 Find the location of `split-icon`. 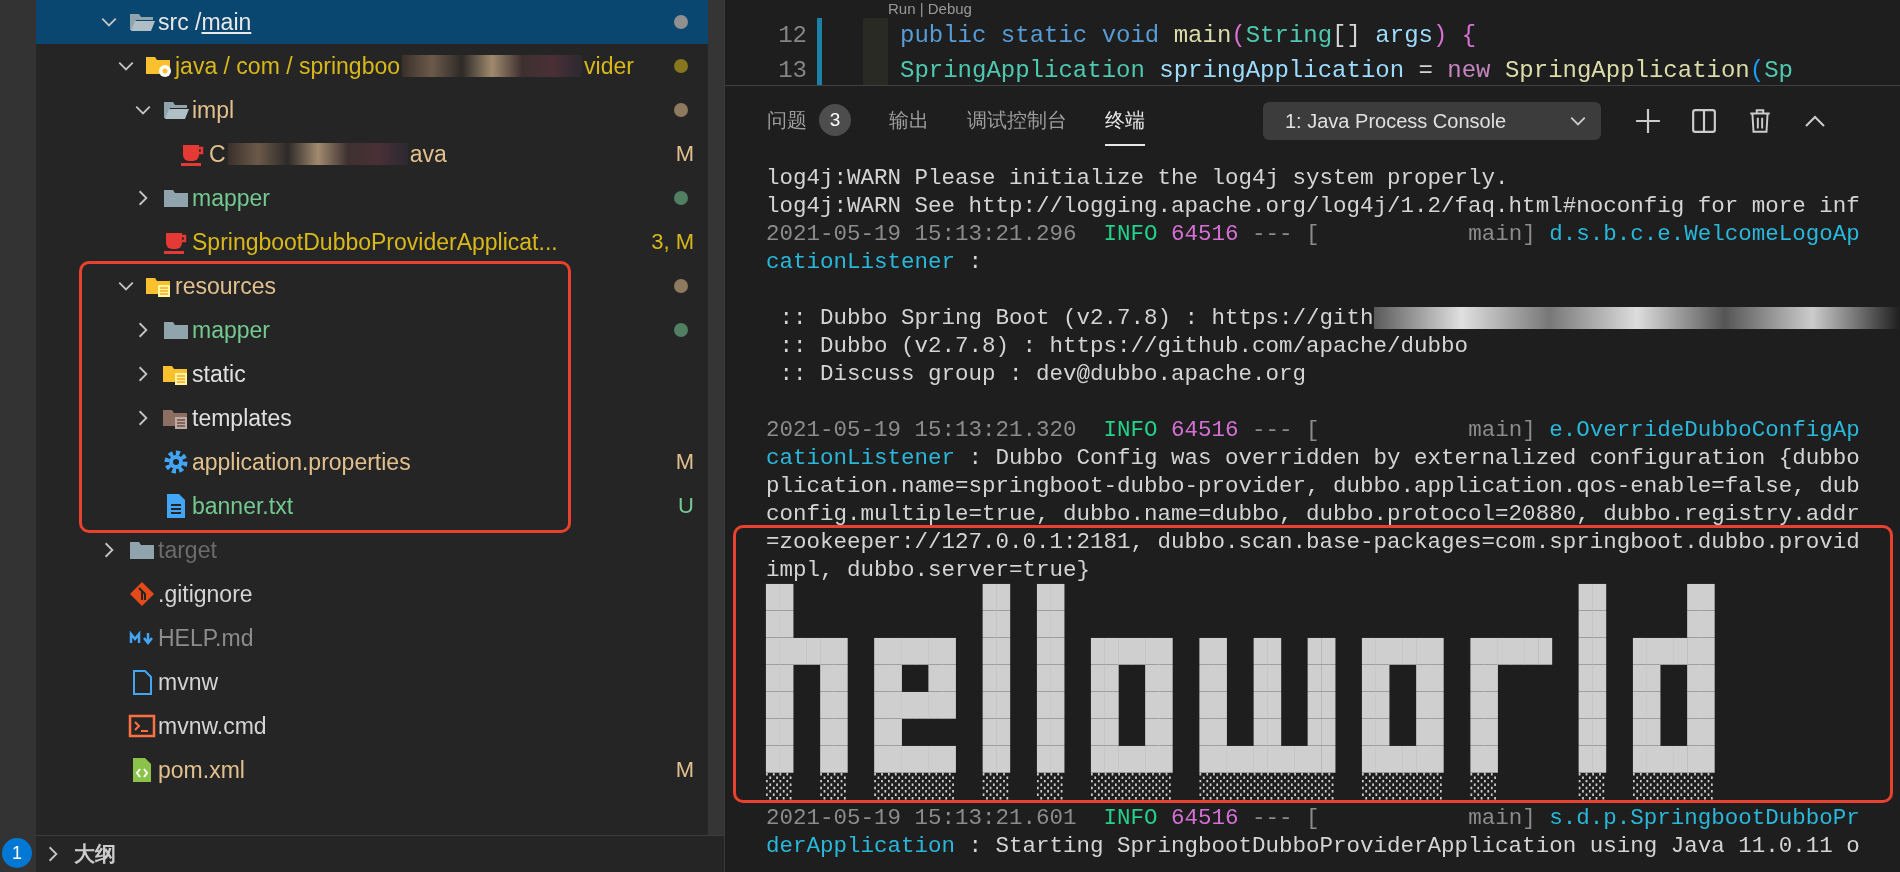

split-icon is located at coordinates (1704, 121).